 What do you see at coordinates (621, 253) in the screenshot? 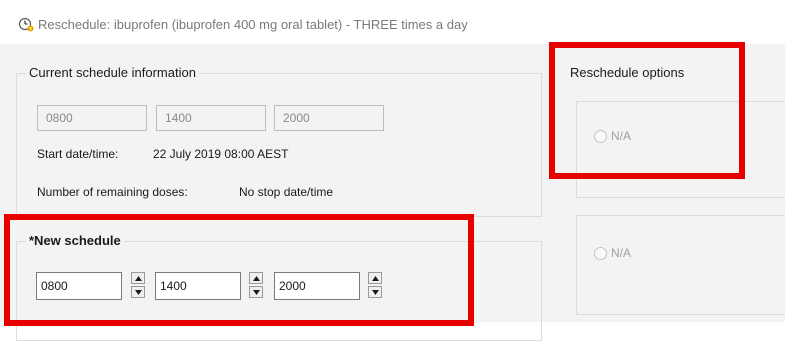
I see `reschedule-option-2-label: N/A` at bounding box center [621, 253].